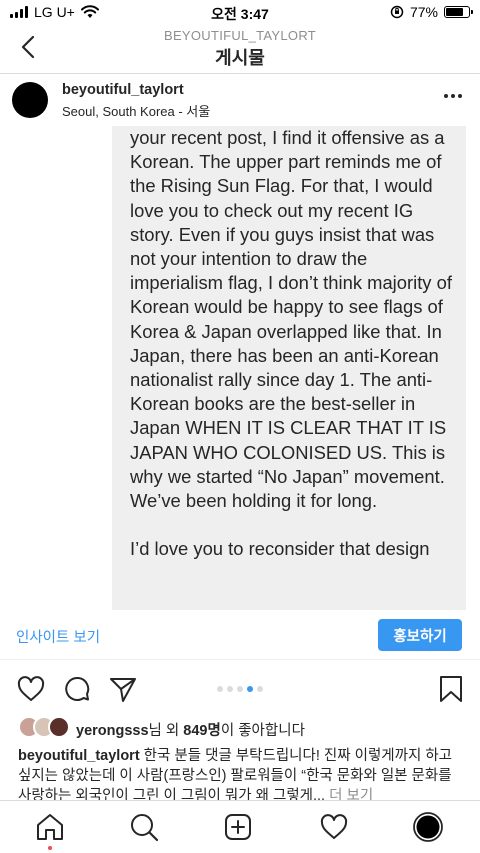  I want to click on orientation-lock-icon, so click(397, 12).